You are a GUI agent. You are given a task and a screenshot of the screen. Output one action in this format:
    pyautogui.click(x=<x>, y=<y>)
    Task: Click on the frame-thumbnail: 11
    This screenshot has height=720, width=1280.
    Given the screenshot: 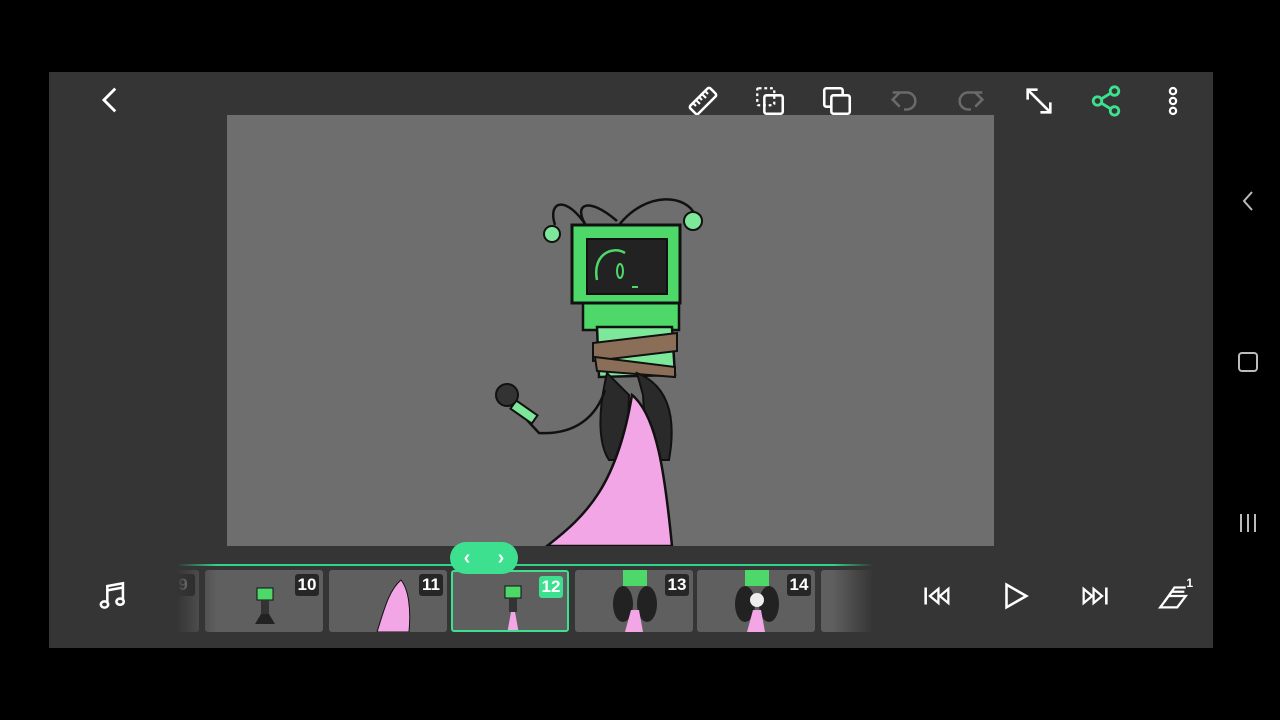 What is the action you would take?
    pyautogui.click(x=388, y=601)
    